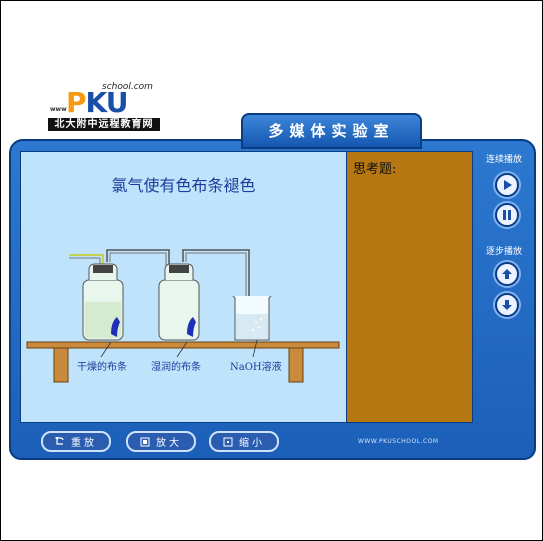 The image size is (543, 541). Describe the element at coordinates (179, 302) in the screenshot. I see `bottle-wet` at that location.